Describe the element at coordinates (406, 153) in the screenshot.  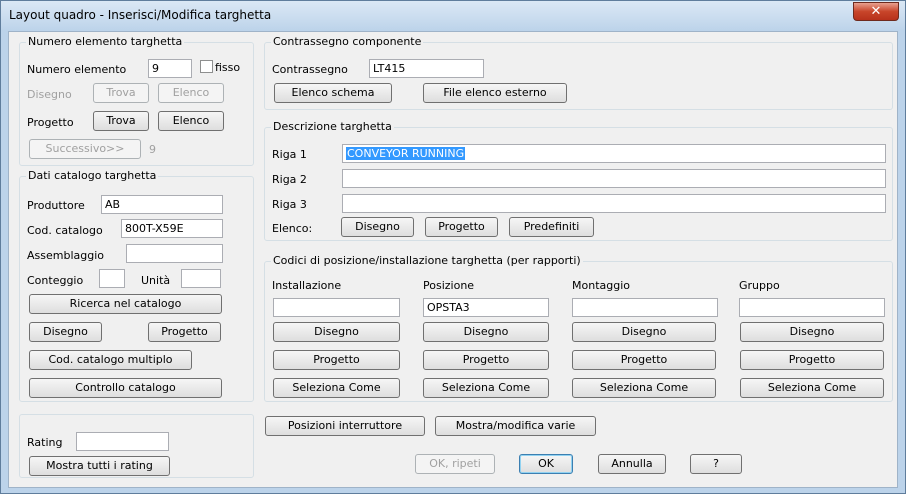
I see `riga1-selected-text: CONVEYOR RUNNING` at that location.